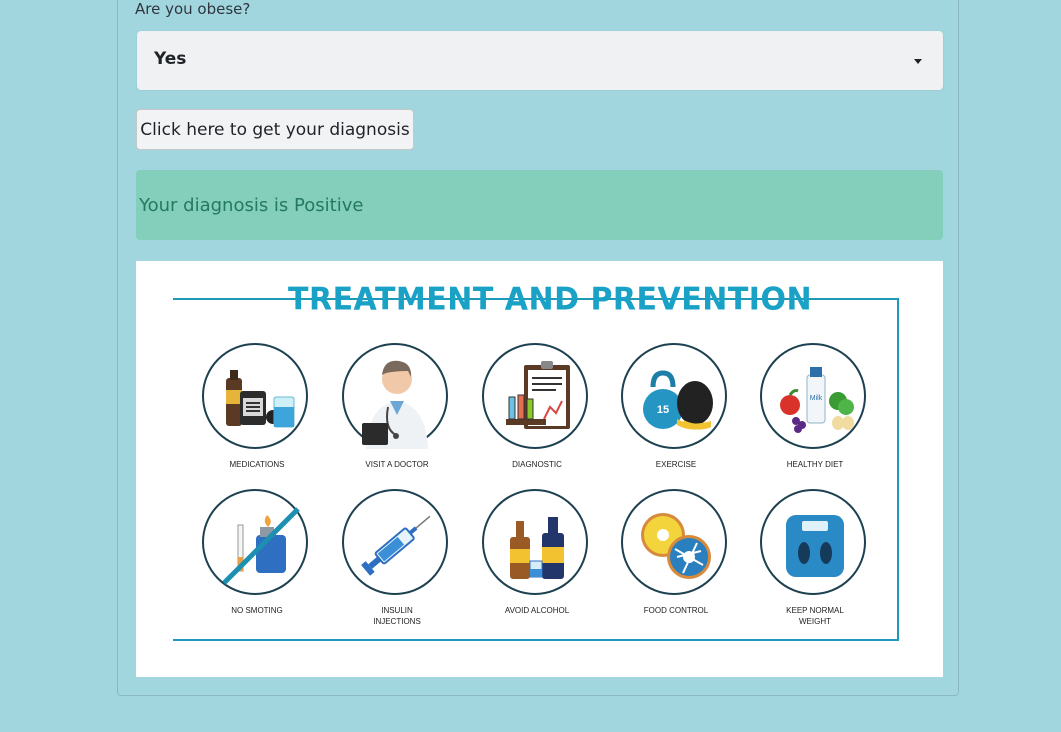 The width and height of the screenshot is (1061, 732). What do you see at coordinates (193, 9) in the screenshot?
I see `obesity-question-label: Are you obese?` at bounding box center [193, 9].